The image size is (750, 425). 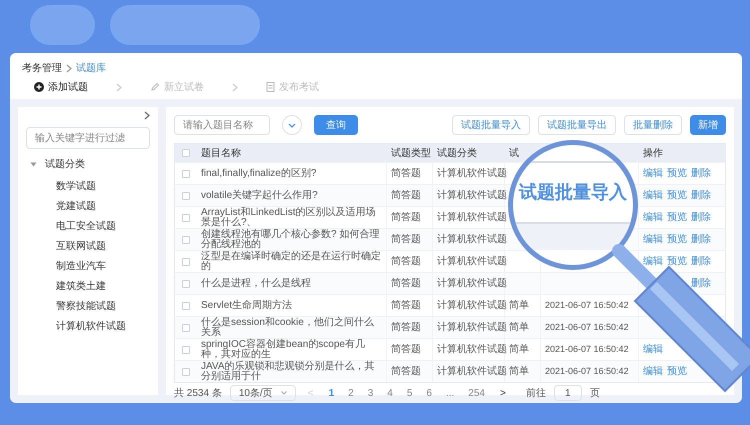 What do you see at coordinates (76, 186) in the screenshot?
I see `tree-item: 数学试题` at bounding box center [76, 186].